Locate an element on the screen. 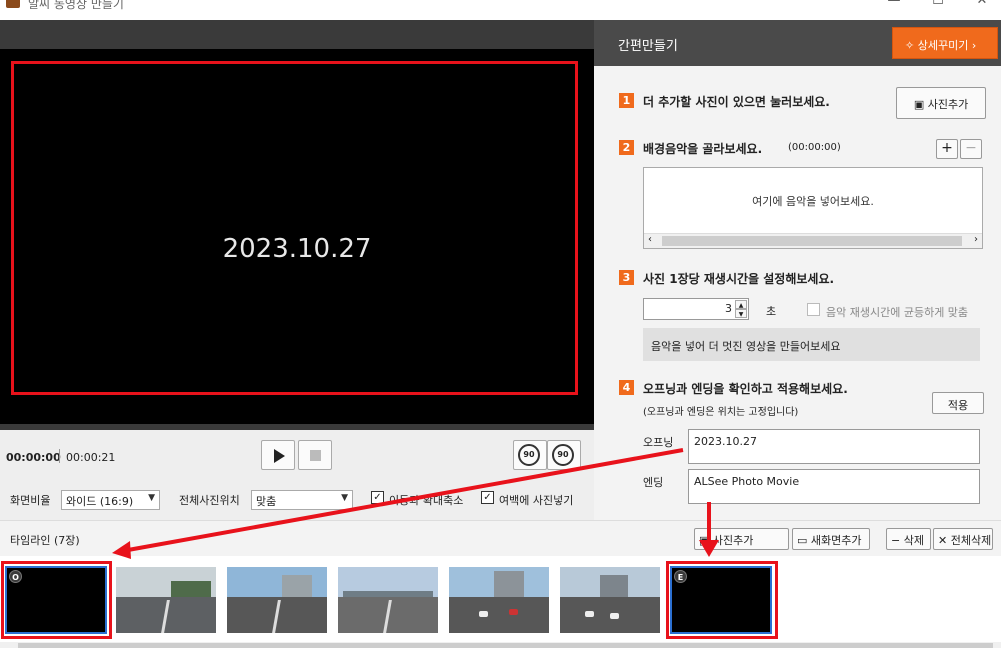 Image resolution: width=1001 pixels, height=648 pixels. step-3-text: 사진 1장당 재생시간을 설정해보세요. is located at coordinates (739, 279).